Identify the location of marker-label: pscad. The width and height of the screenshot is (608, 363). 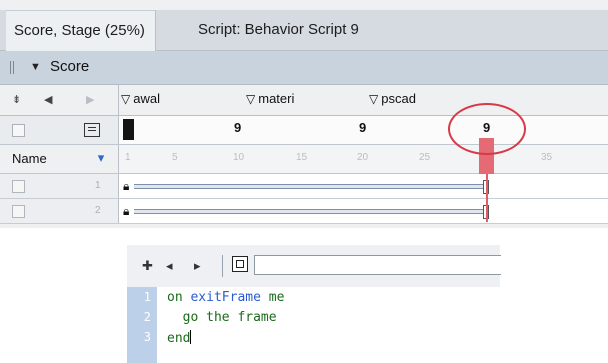
(398, 98).